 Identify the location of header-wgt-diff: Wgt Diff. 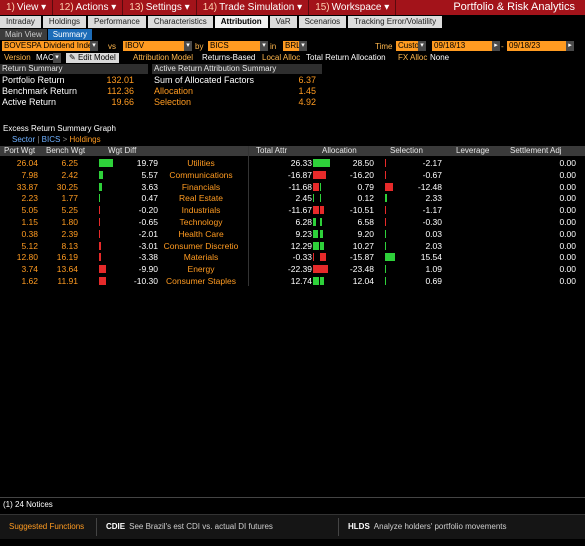
(122, 151).